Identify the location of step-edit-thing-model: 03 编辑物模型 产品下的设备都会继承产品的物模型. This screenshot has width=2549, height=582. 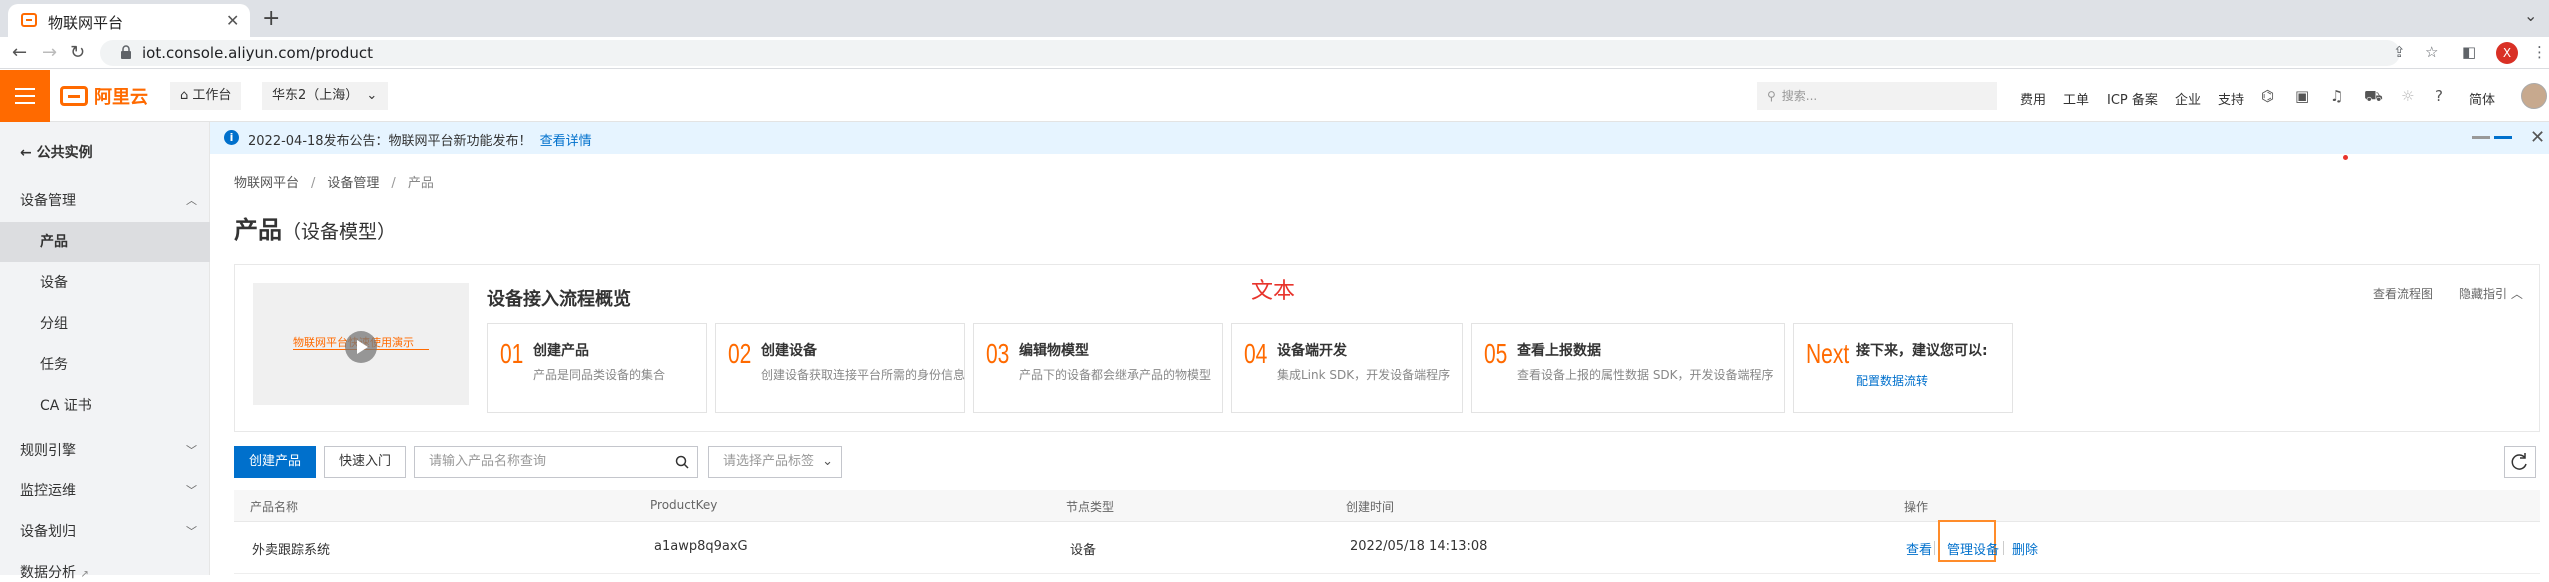
(1098, 368).